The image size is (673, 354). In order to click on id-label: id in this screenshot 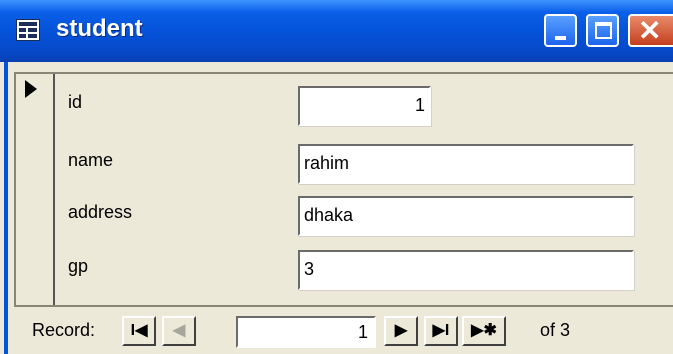, I will do `click(75, 102)`.